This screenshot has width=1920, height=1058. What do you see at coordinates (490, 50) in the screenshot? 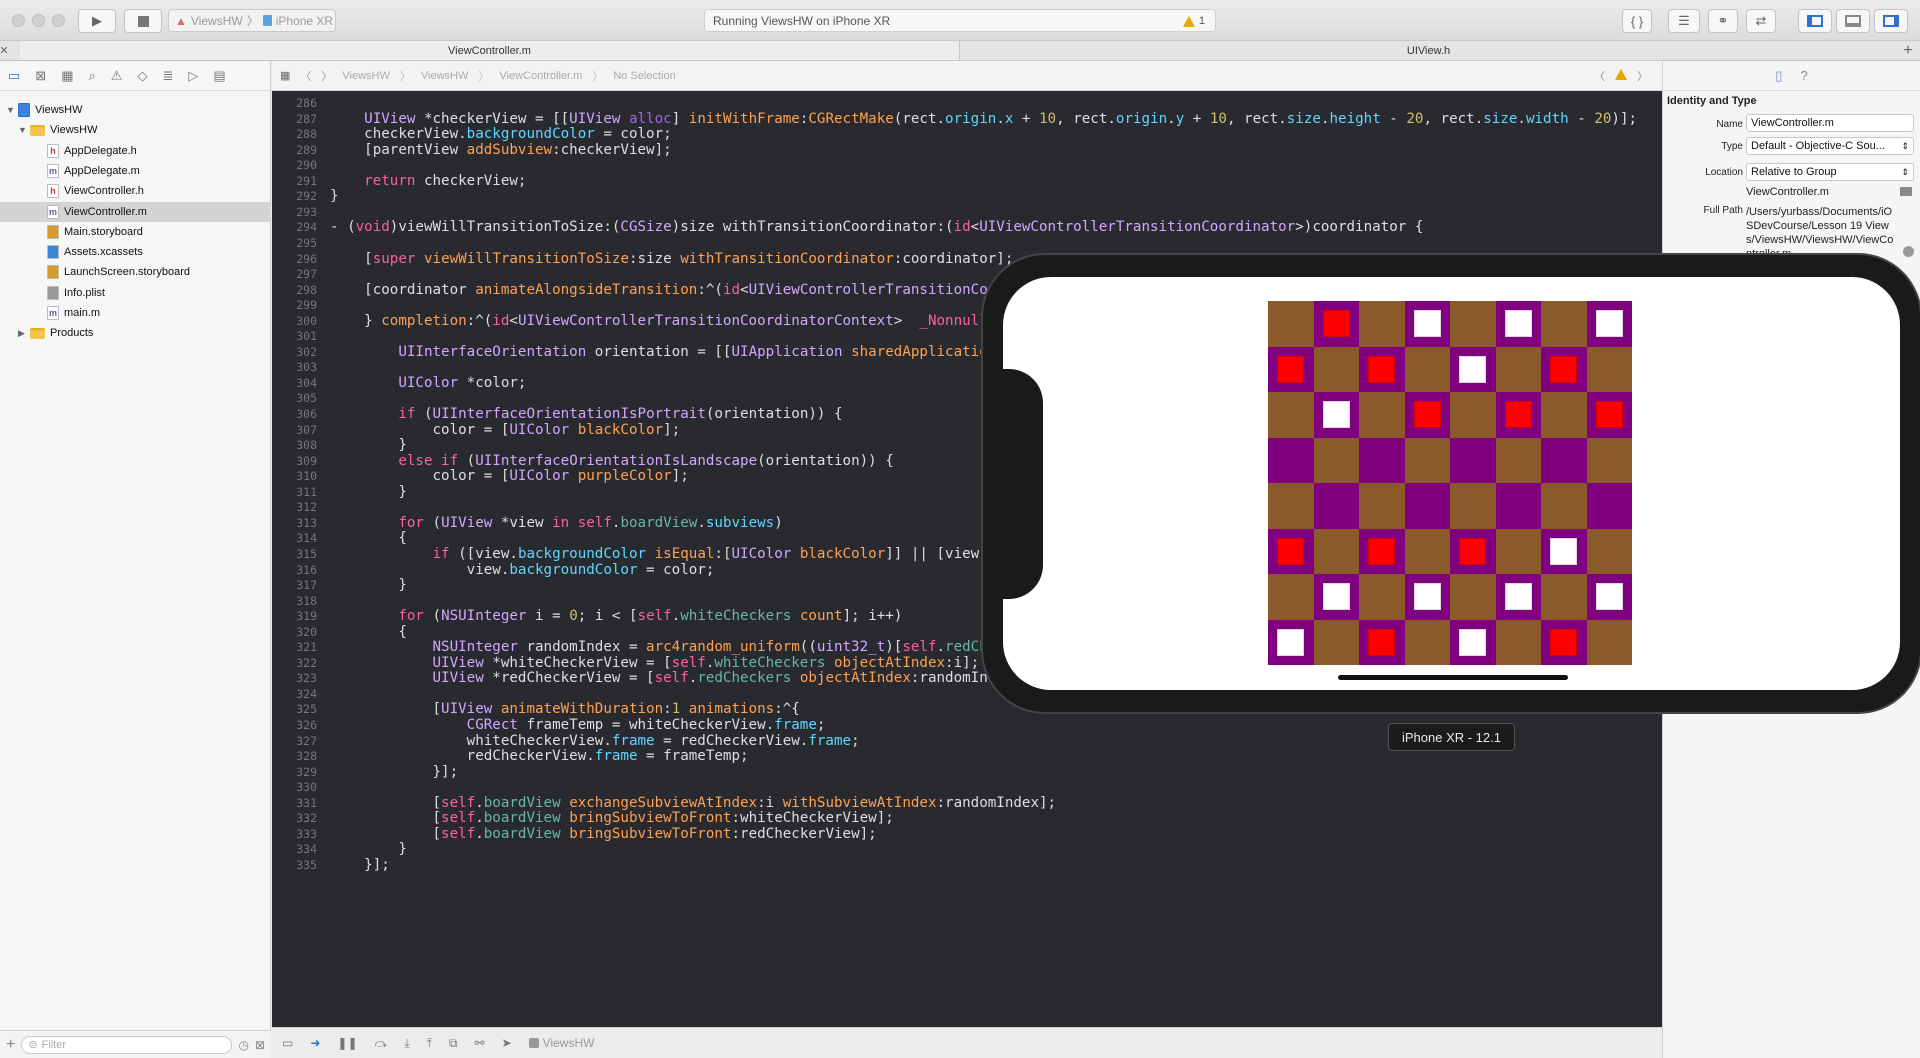
I see `tab-viewcontroller-m: ViewController.m` at bounding box center [490, 50].